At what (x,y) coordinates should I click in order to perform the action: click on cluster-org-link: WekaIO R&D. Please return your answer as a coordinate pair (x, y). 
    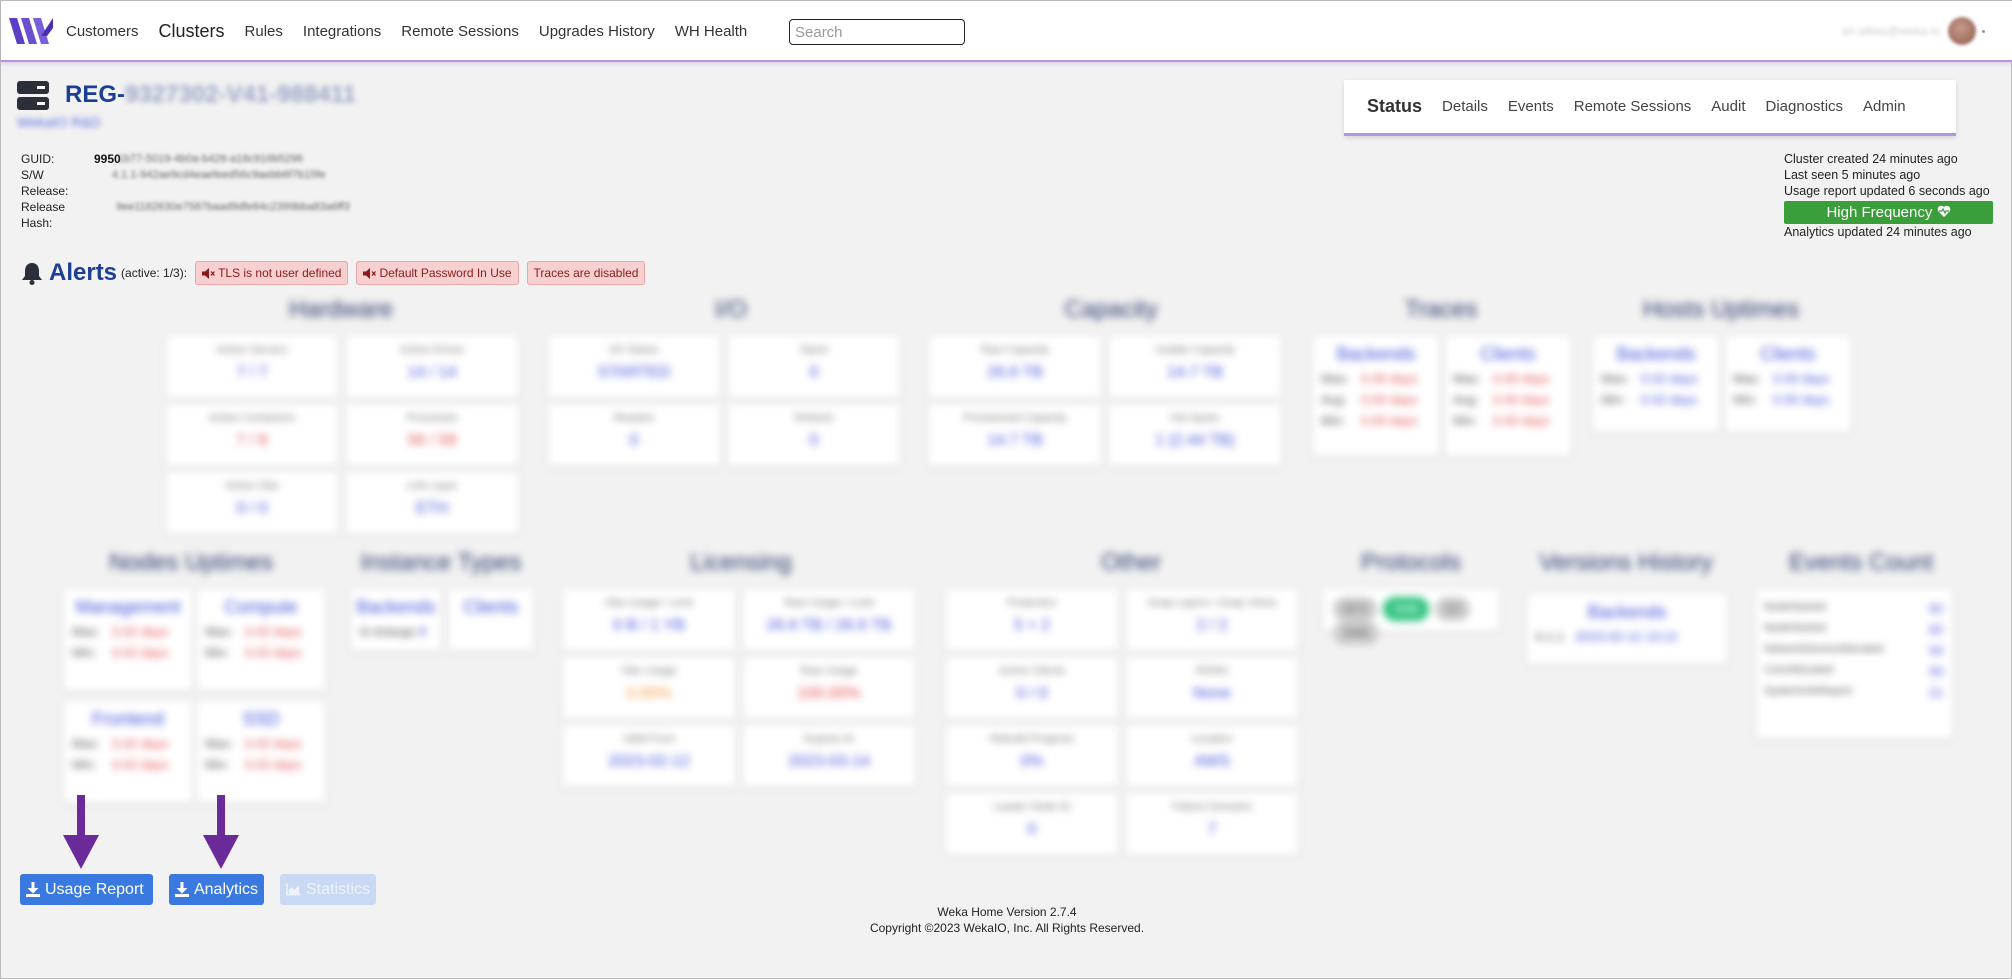
    Looking at the image, I should click on (59, 122).